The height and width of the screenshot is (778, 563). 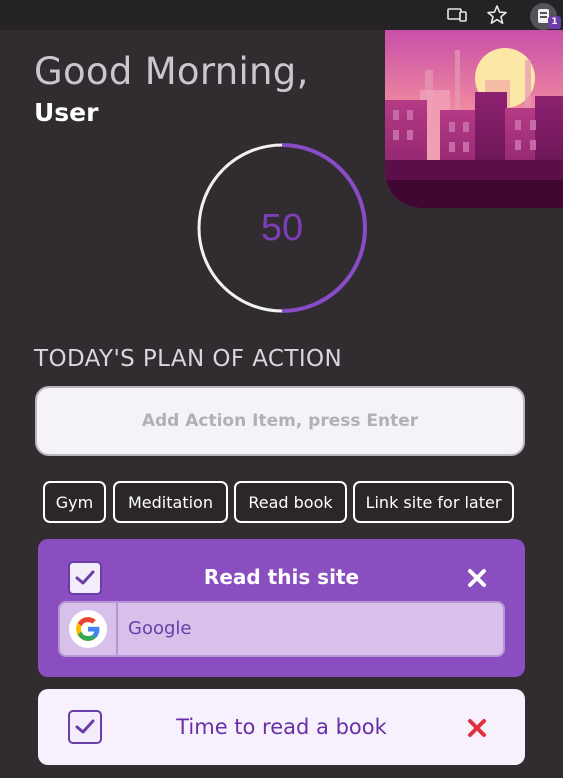 I want to click on greeting-text: Good Morning,, so click(x=171, y=71).